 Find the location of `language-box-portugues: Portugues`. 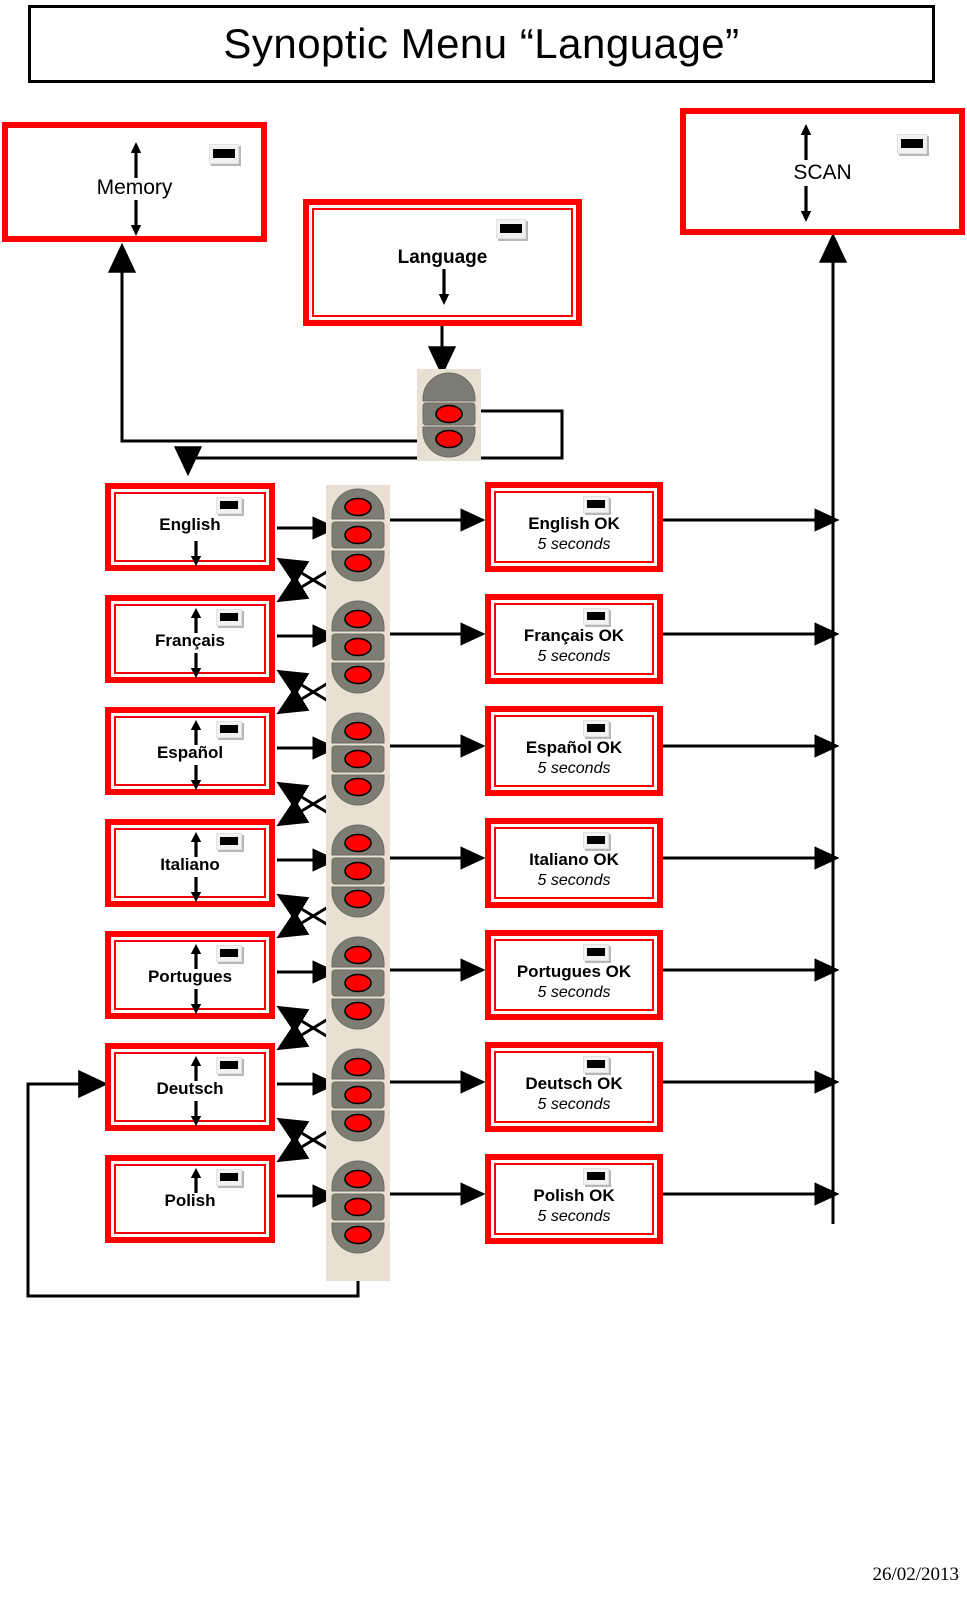

language-box-portugues: Portugues is located at coordinates (190, 975).